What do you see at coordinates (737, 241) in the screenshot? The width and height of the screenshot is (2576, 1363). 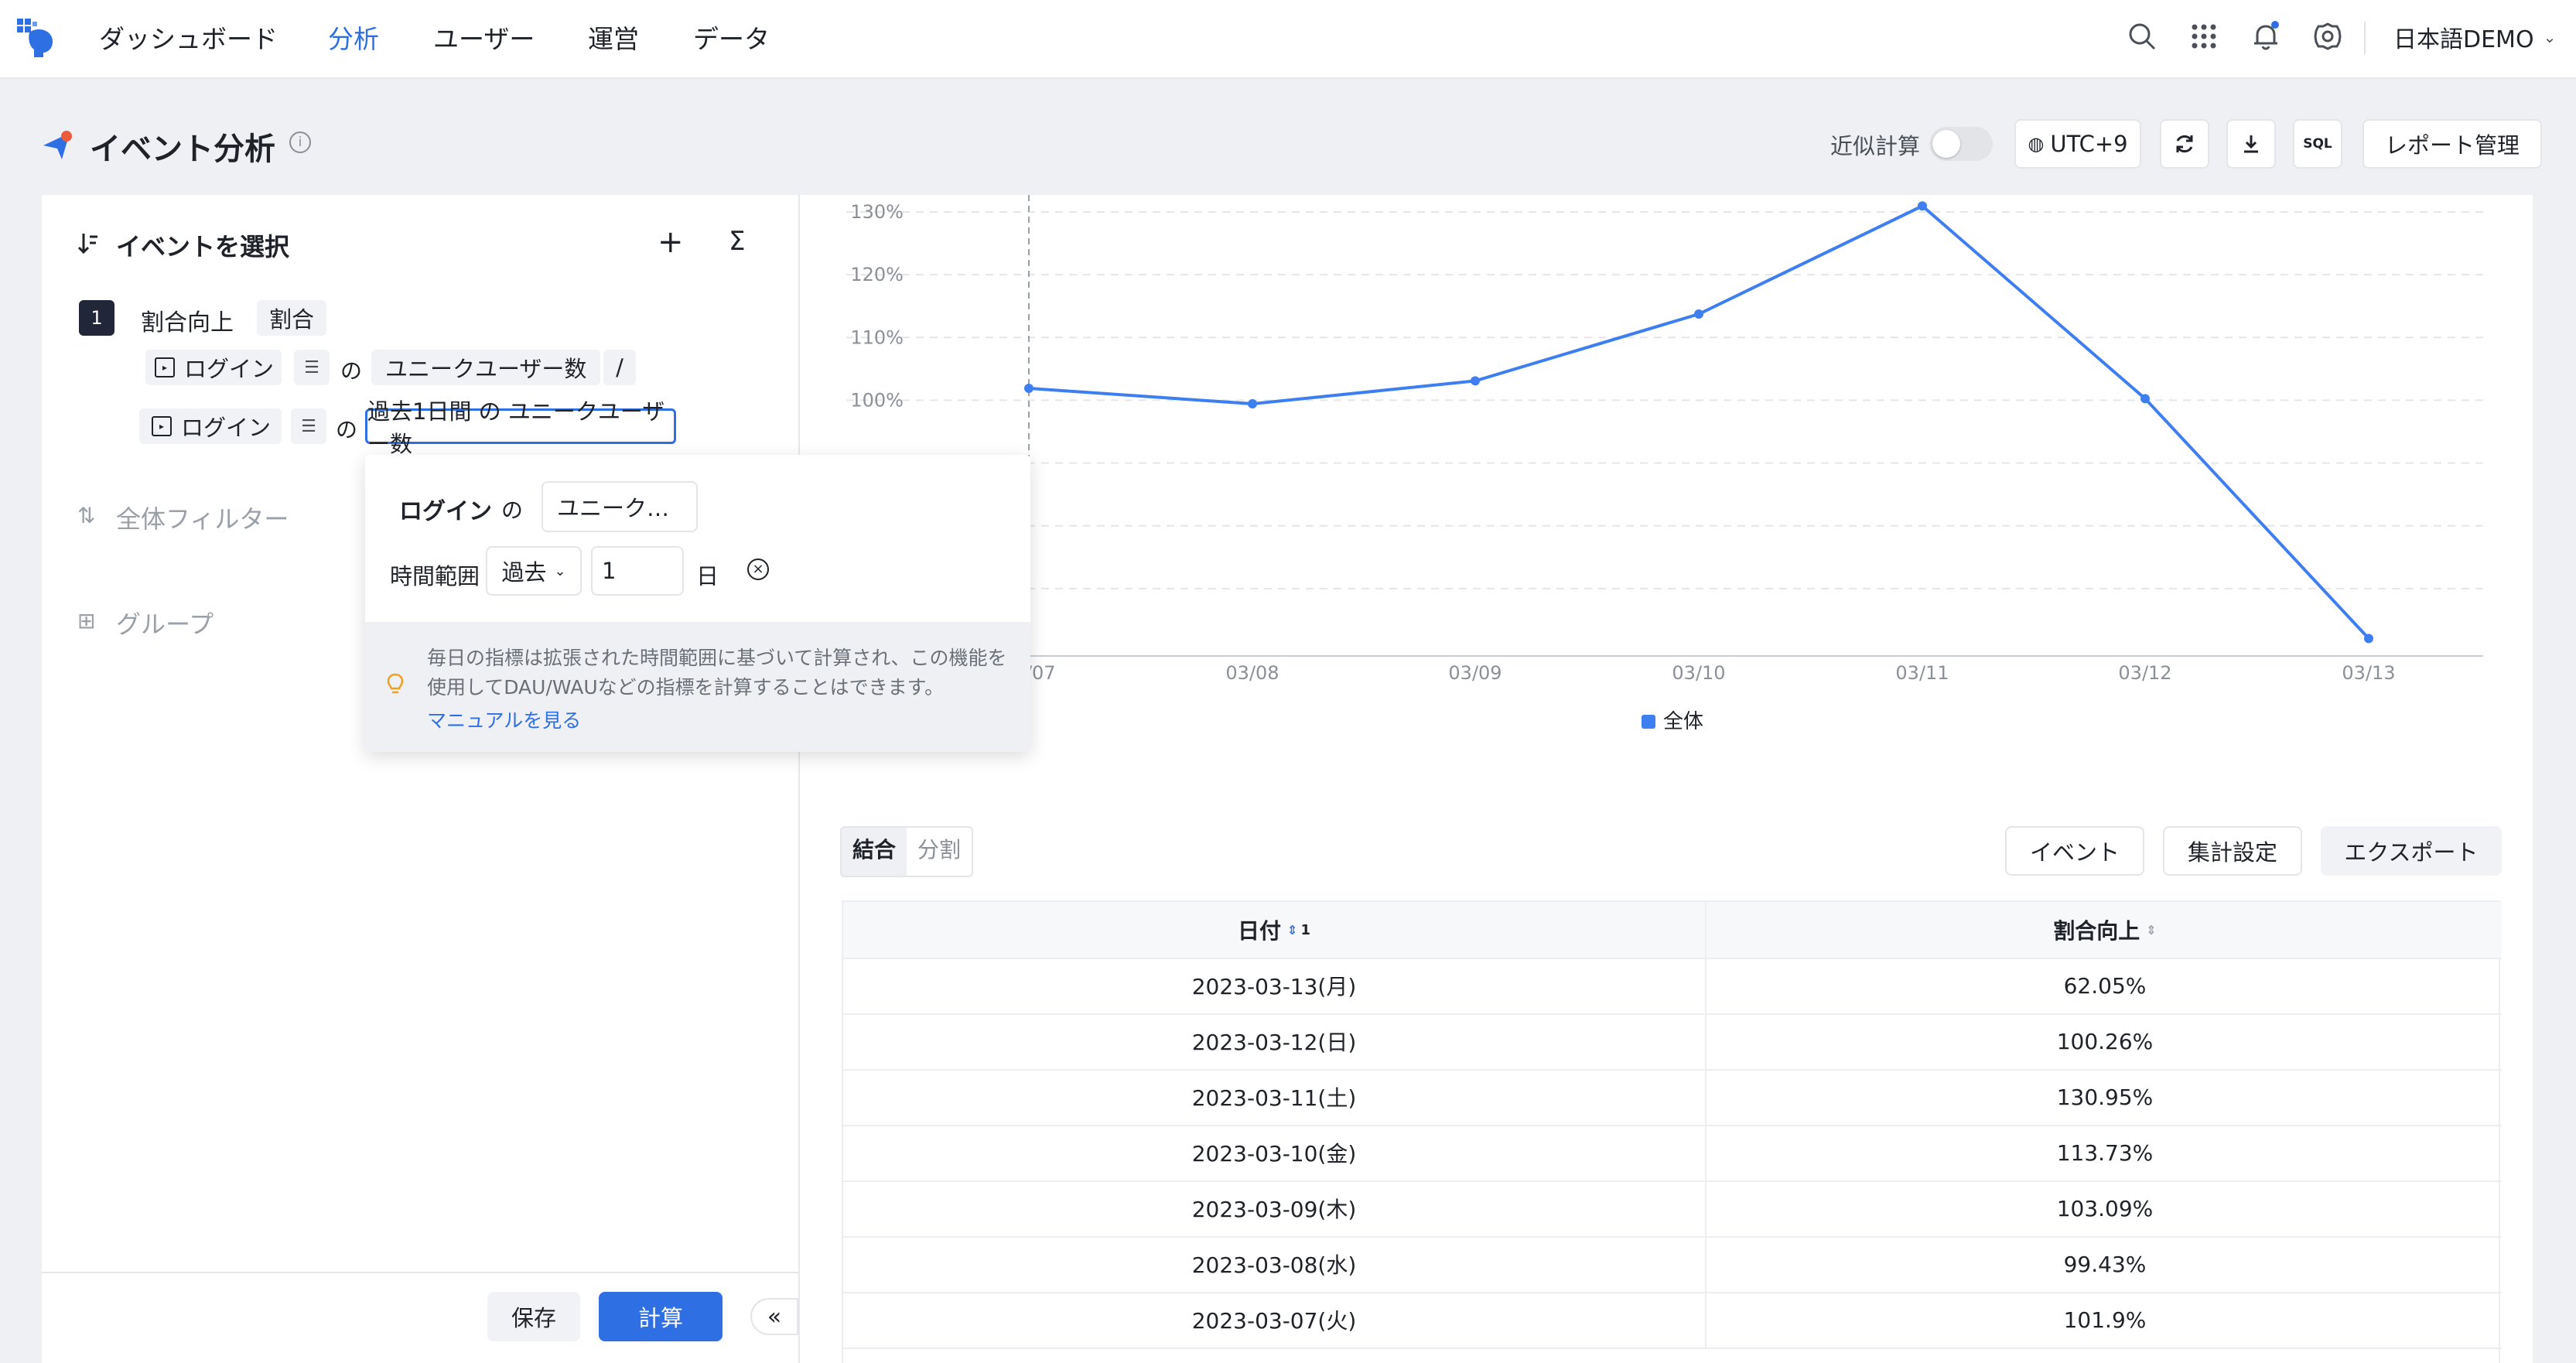 I see `formula-button: Σ` at bounding box center [737, 241].